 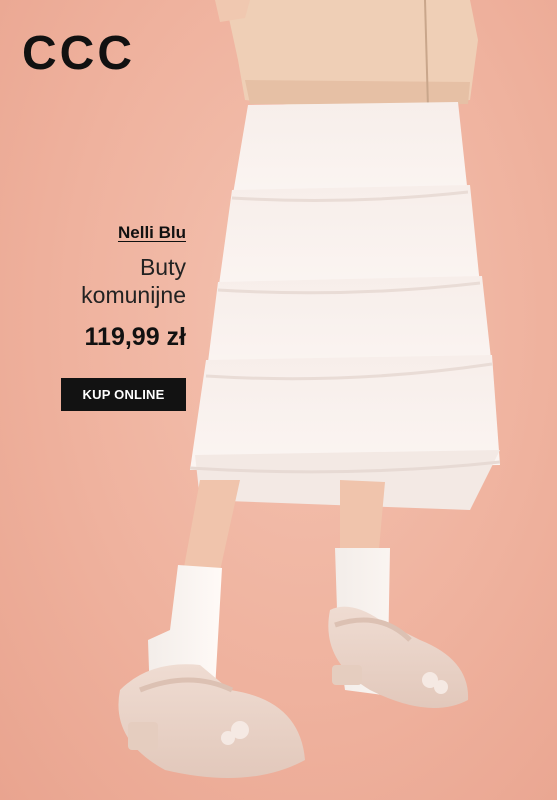 I want to click on brand-link: Nelli Blu, so click(x=152, y=233).